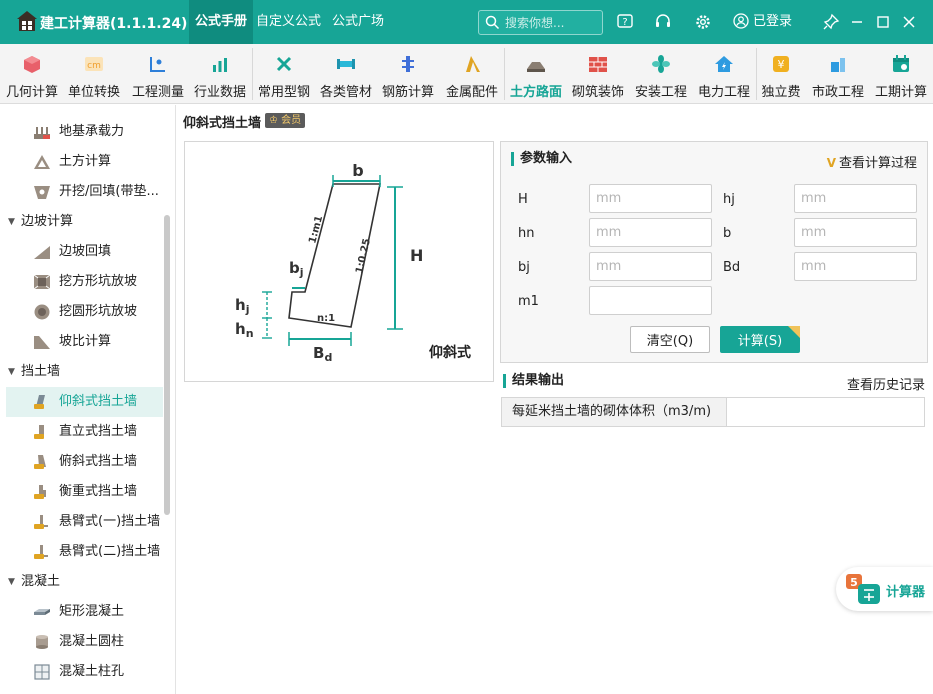 The height and width of the screenshot is (694, 933). What do you see at coordinates (727, 233) in the screenshot?
I see `param-label-b: b` at bounding box center [727, 233].